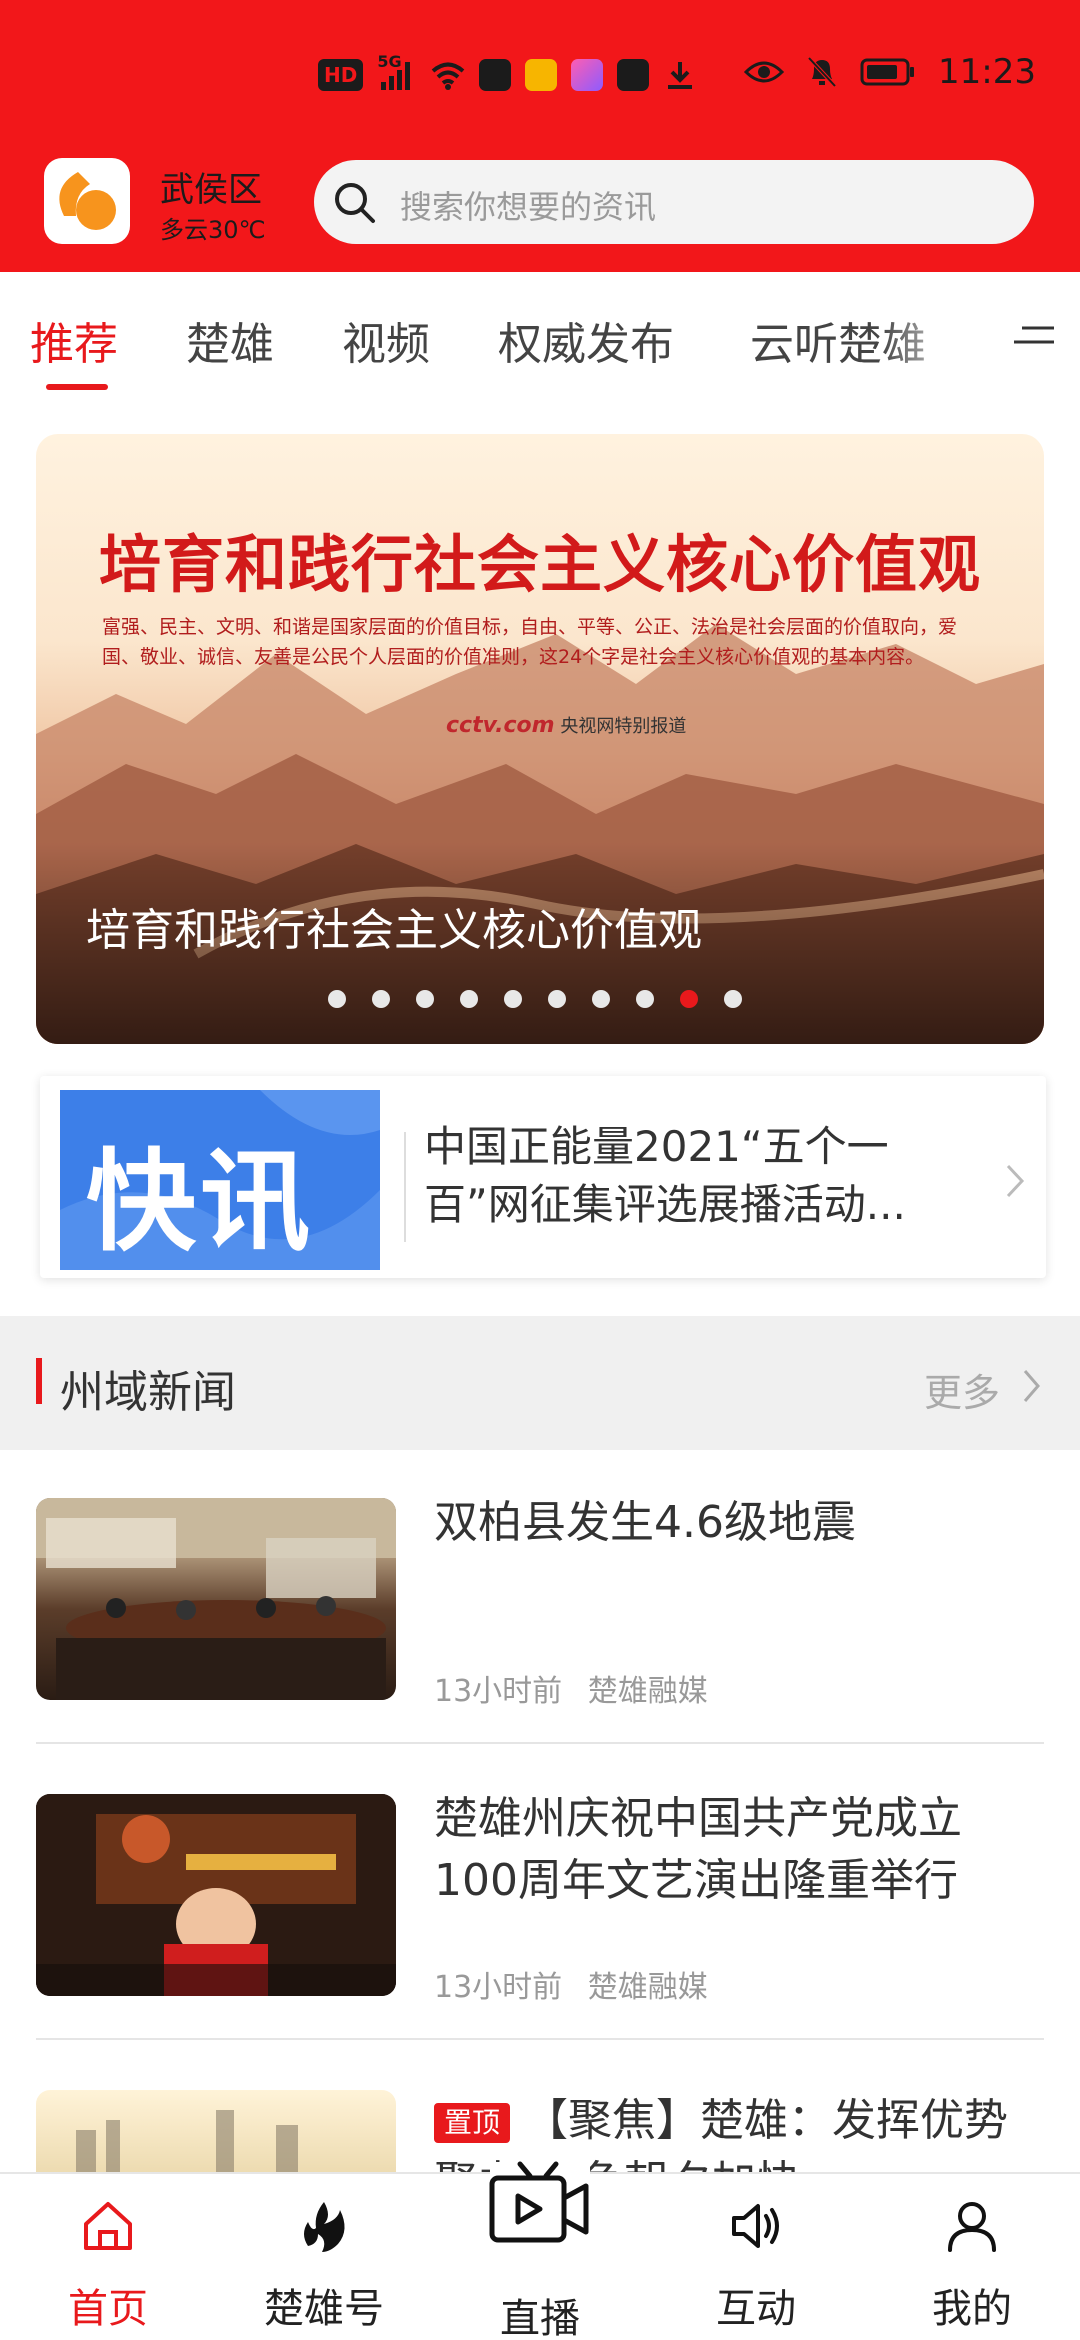 The image size is (1080, 2340). I want to click on flash-image-label: 快讯, so click(200, 1202).